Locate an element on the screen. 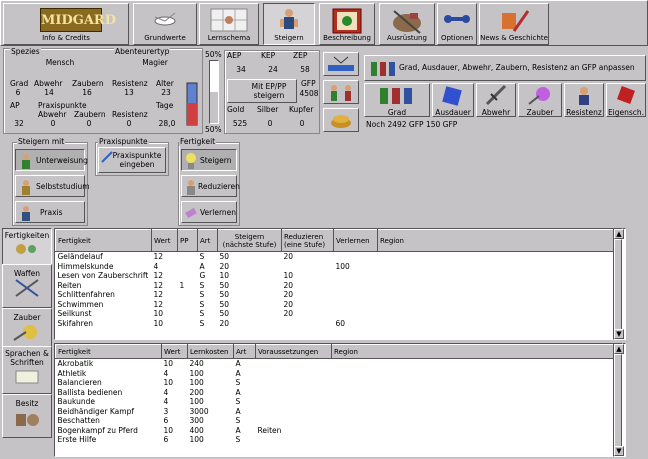  col-voraussetzungen: Voraussetzungen is located at coordinates (293, 351).